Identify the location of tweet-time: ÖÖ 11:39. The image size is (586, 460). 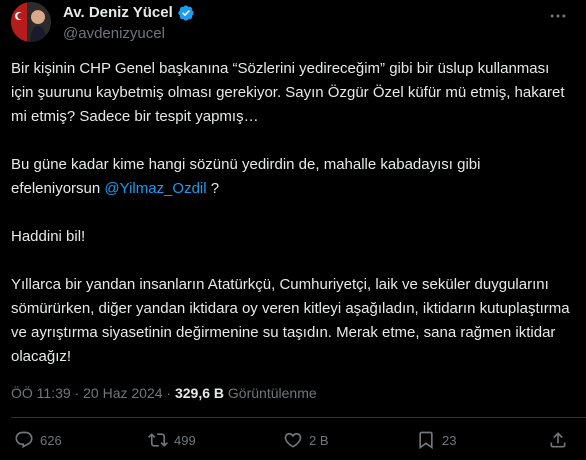
(41, 393).